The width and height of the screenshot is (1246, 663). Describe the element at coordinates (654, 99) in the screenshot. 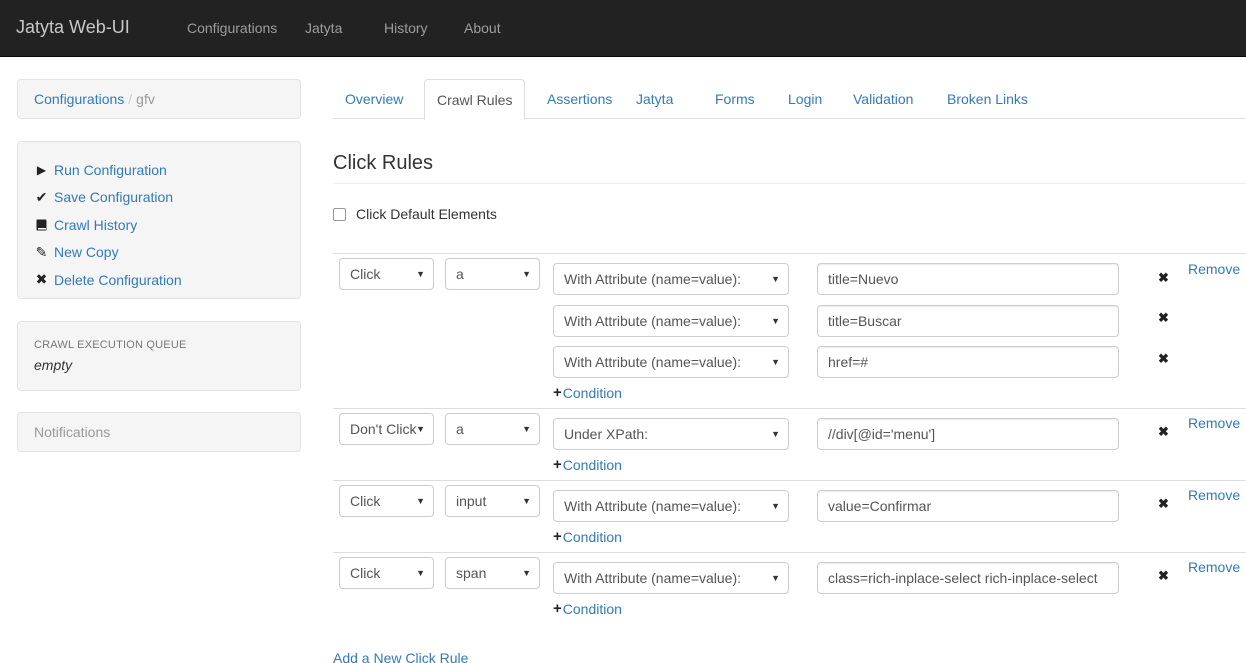

I see `tab-jatyta: Jatyta` at that location.